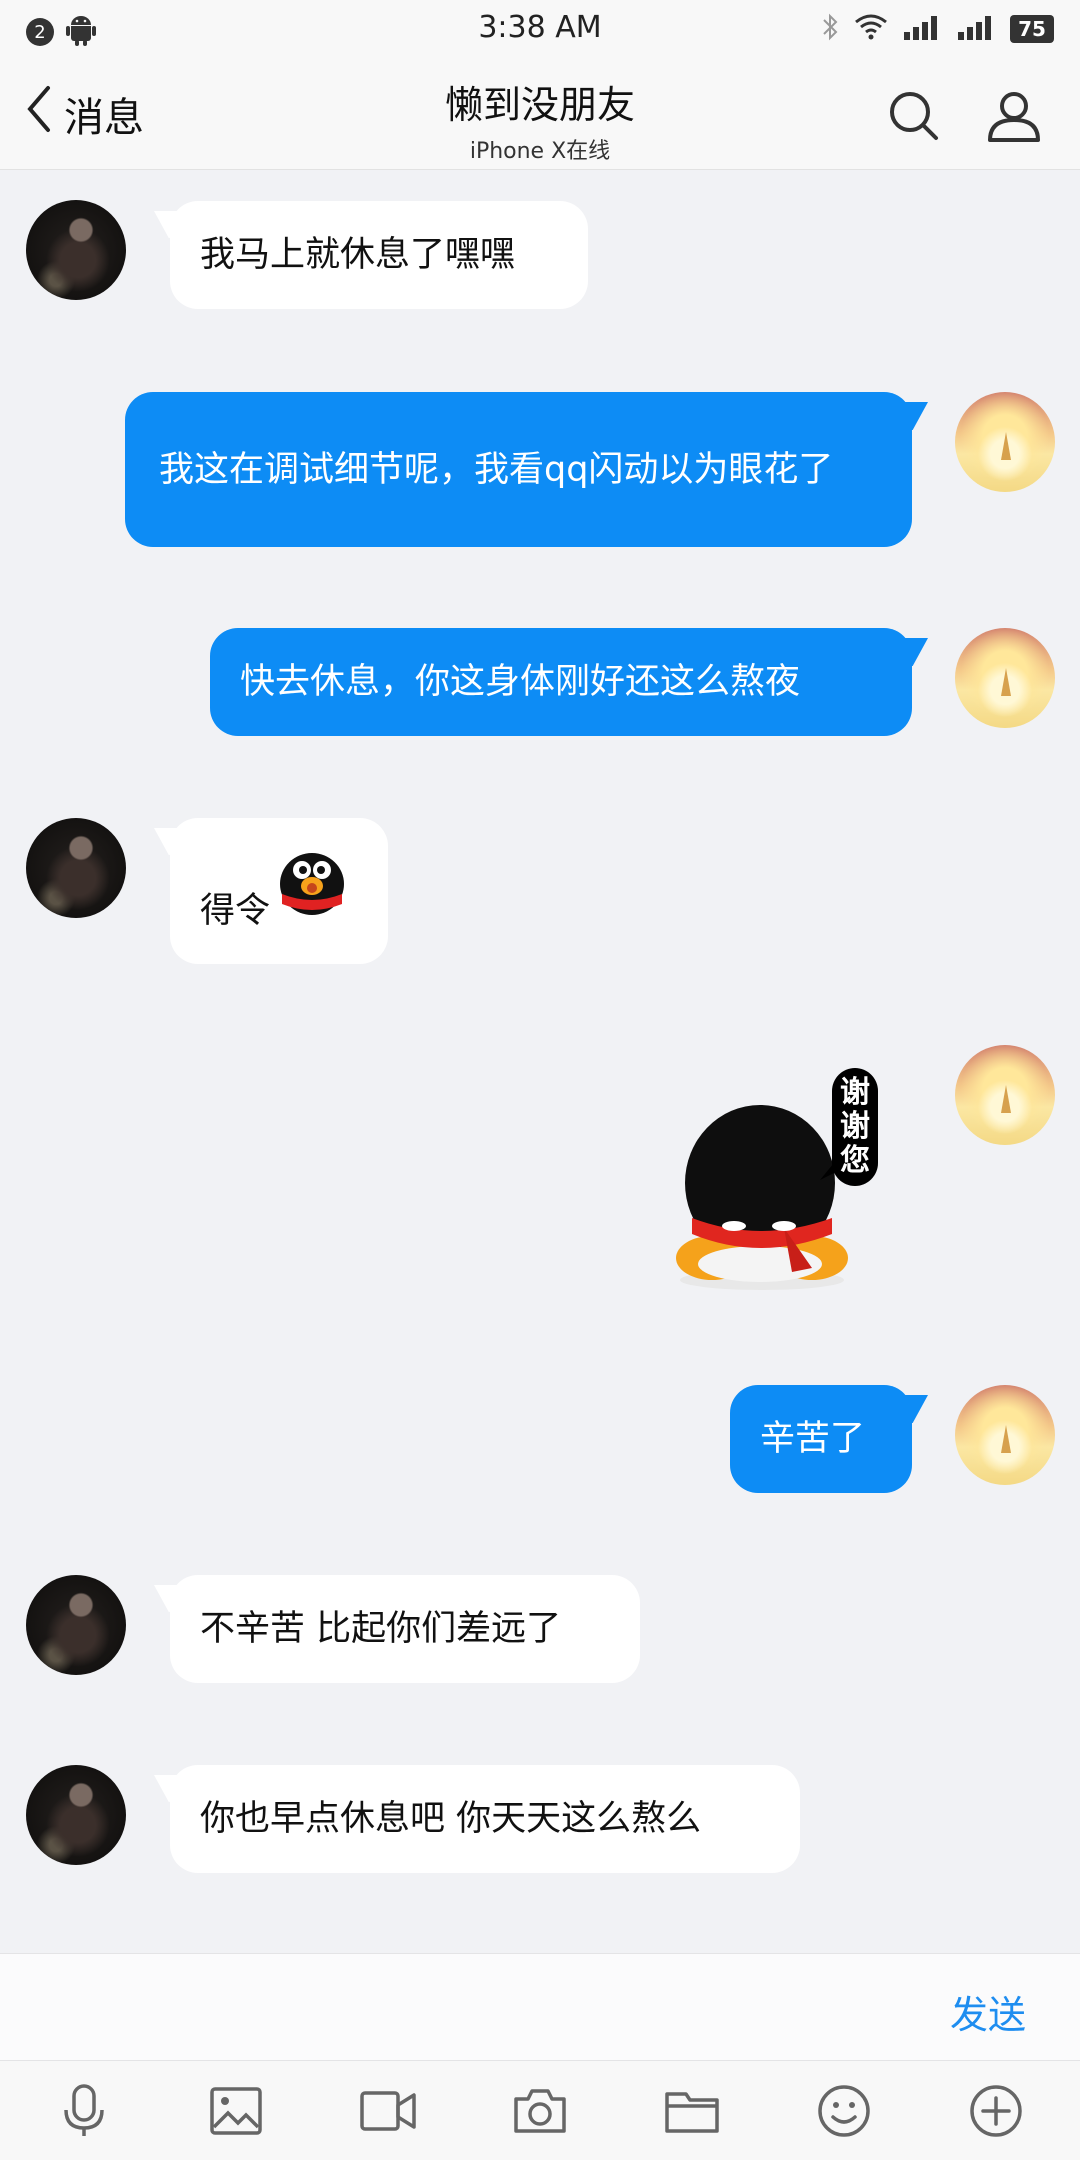  Describe the element at coordinates (312, 889) in the screenshot. I see `penguin-emoji-icon` at that location.